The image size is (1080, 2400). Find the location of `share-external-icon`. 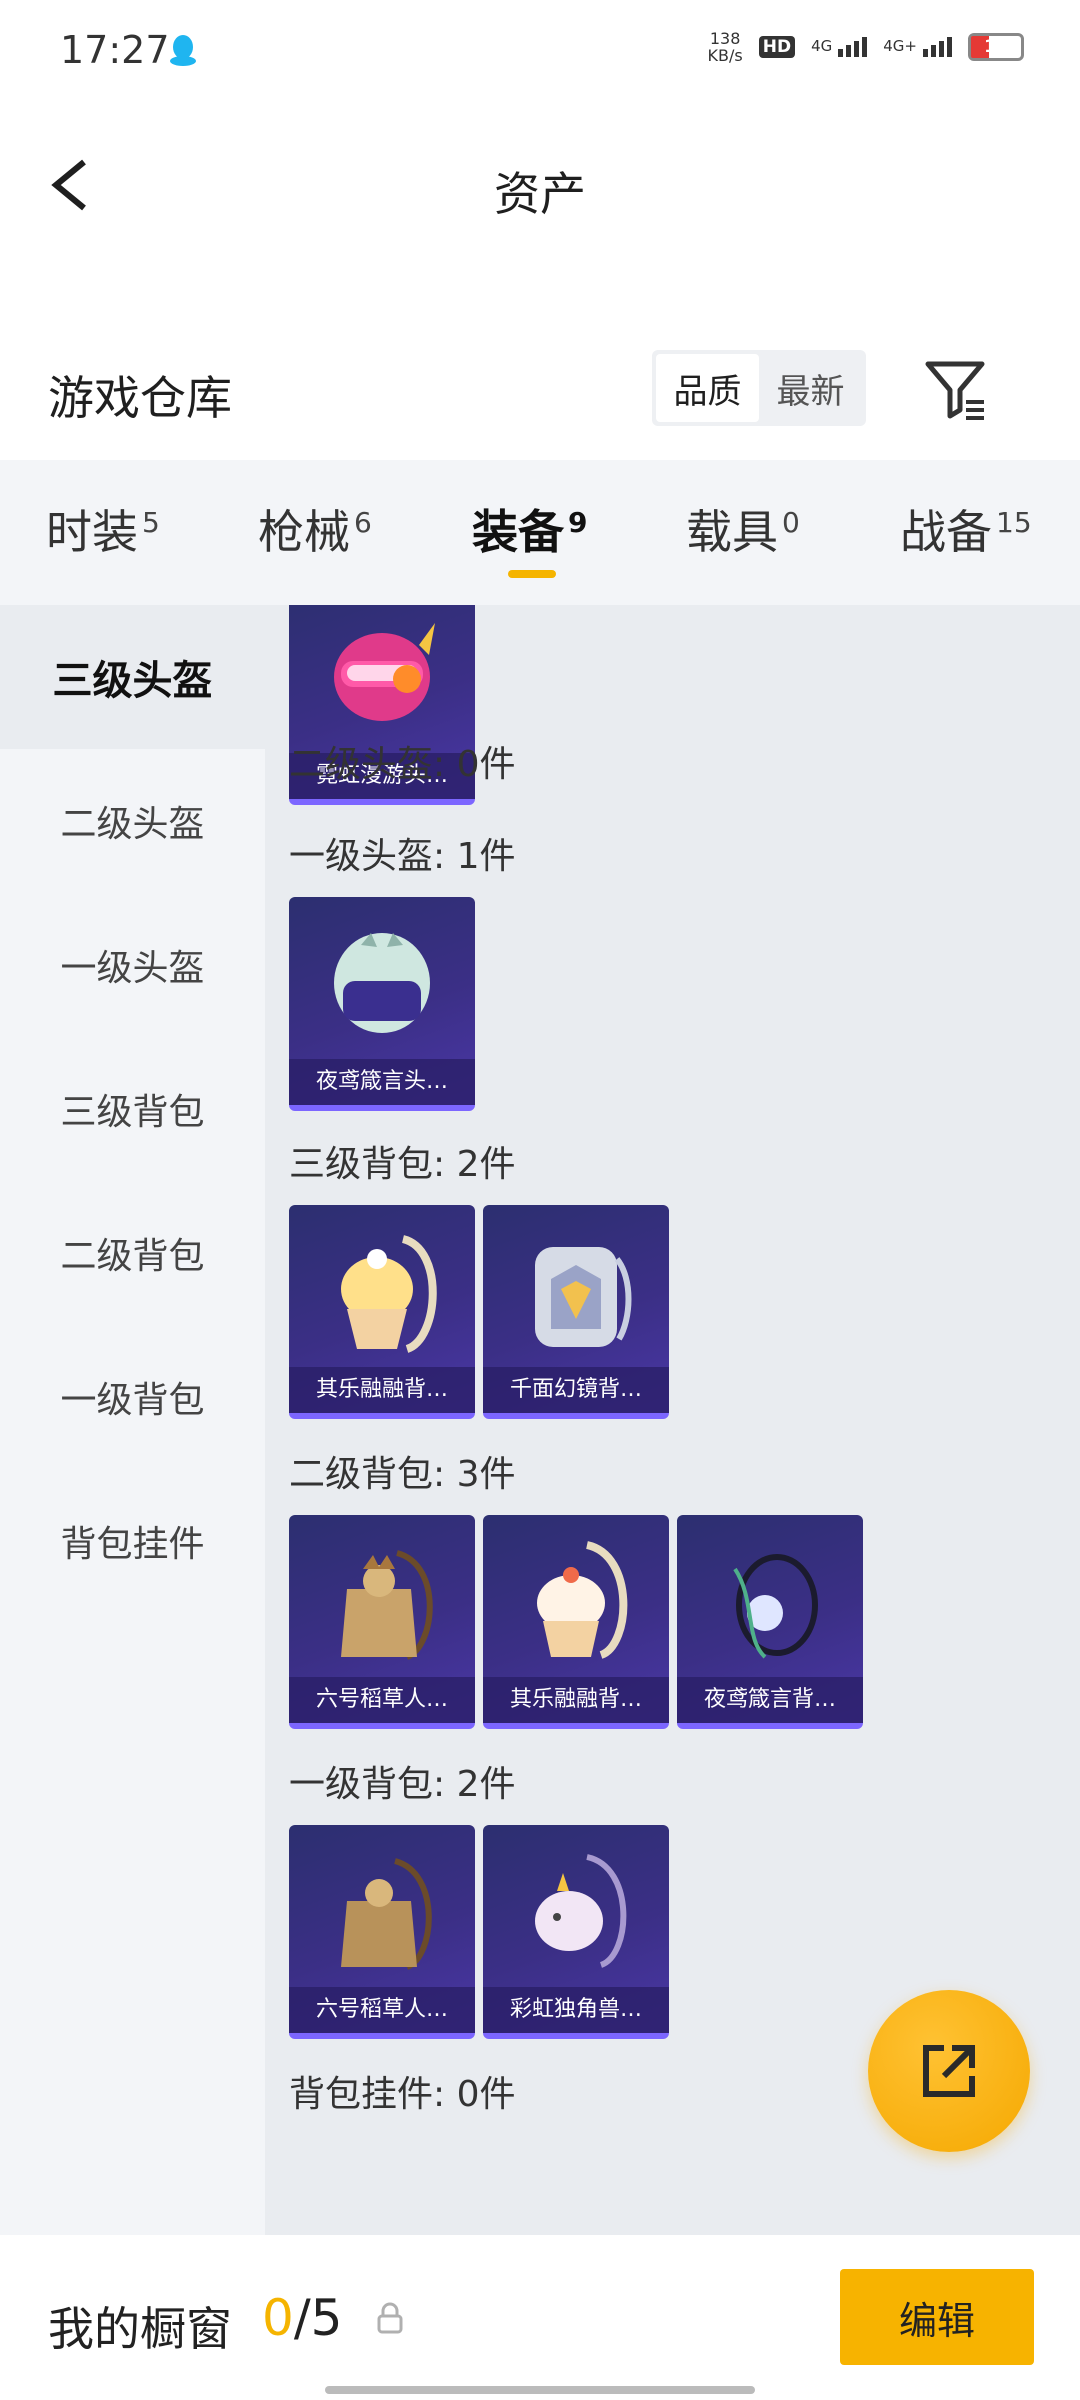

share-external-icon is located at coordinates (949, 2071).